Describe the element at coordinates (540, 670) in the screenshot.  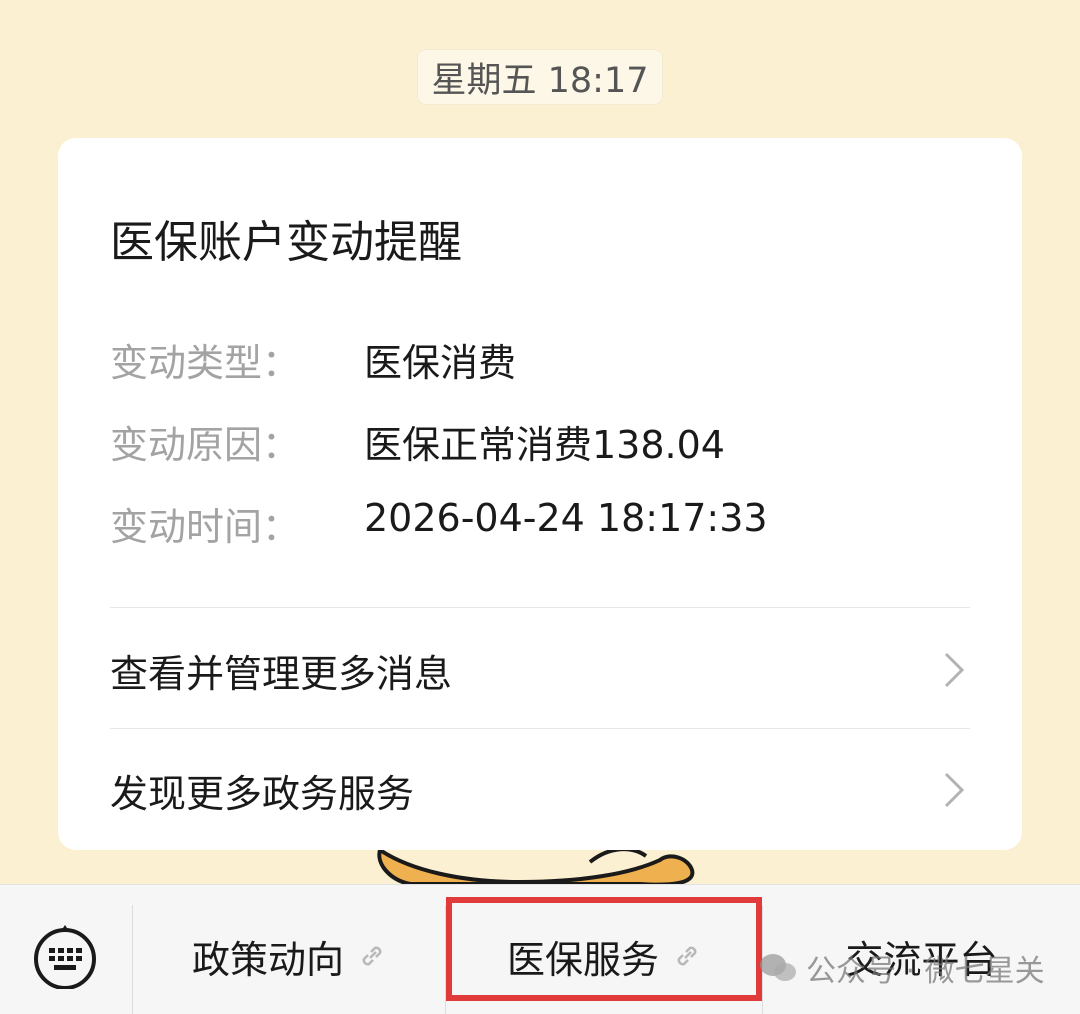
I see `manage-messages-link: 查看并管理更多消息` at that location.